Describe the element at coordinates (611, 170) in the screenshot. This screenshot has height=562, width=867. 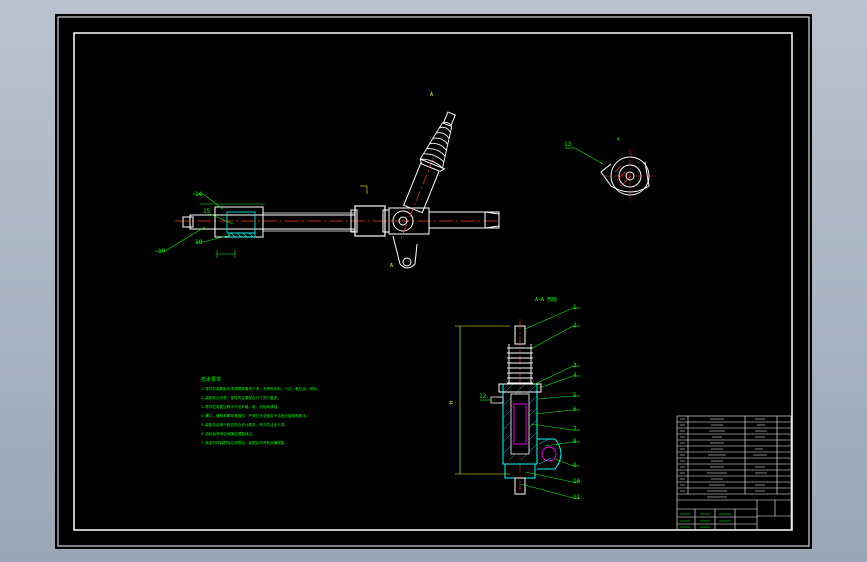
I see `detail-view: φ` at that location.